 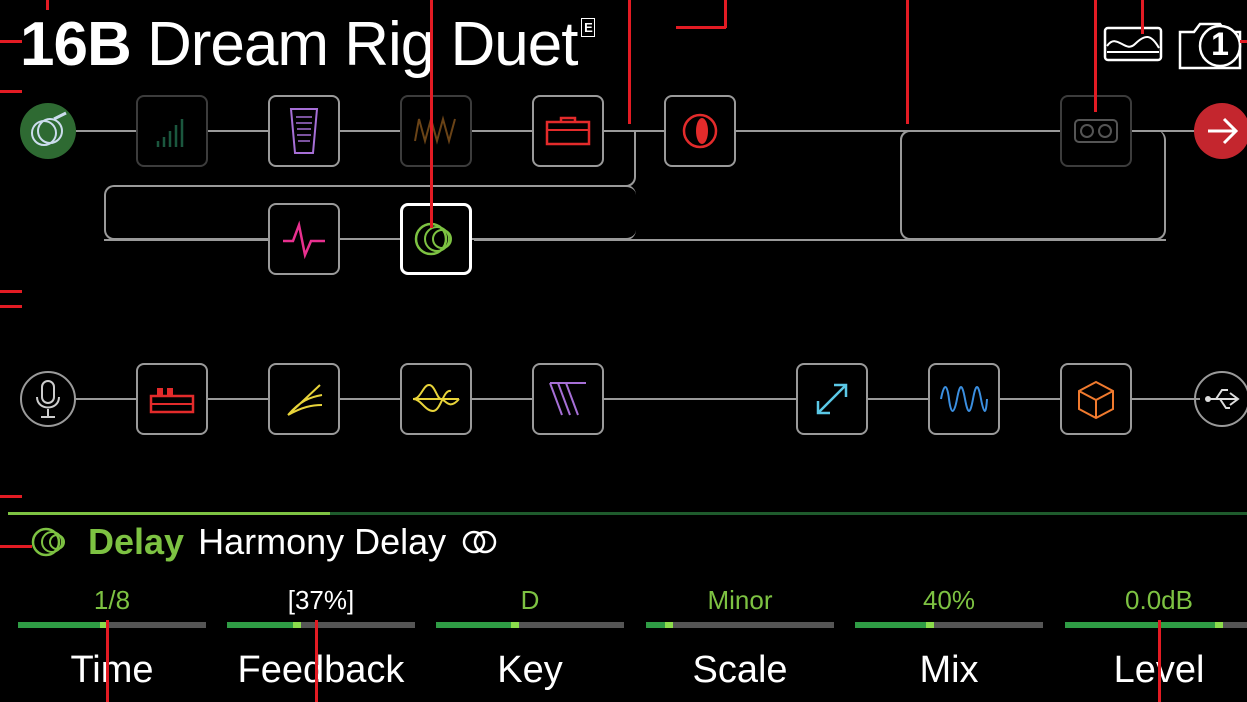 I want to click on param-time: 1/8 Time, so click(x=112, y=638).